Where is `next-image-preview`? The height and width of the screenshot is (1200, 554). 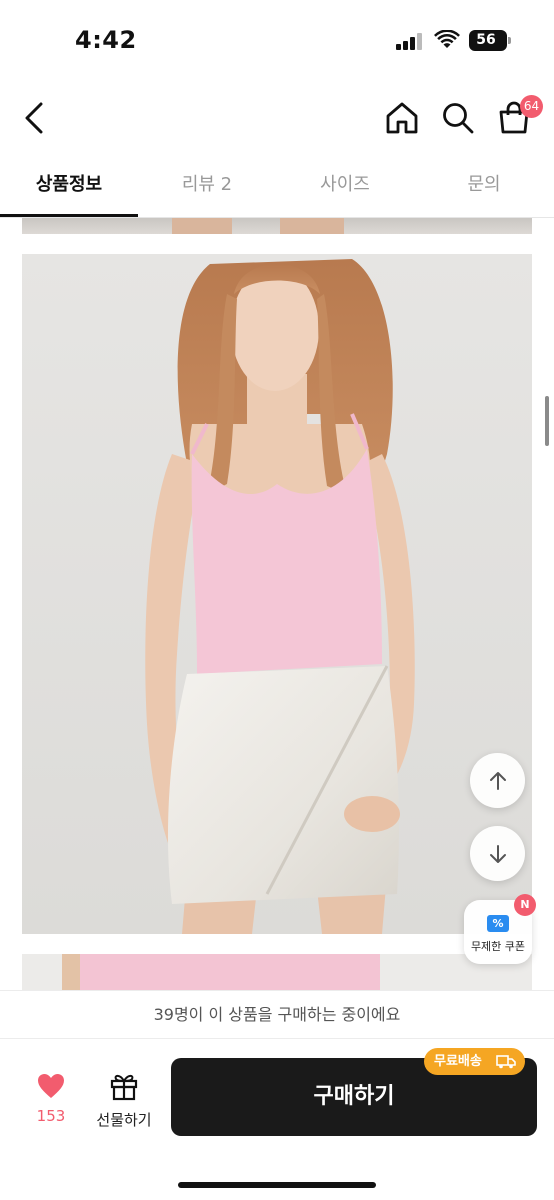
next-image-preview is located at coordinates (277, 974).